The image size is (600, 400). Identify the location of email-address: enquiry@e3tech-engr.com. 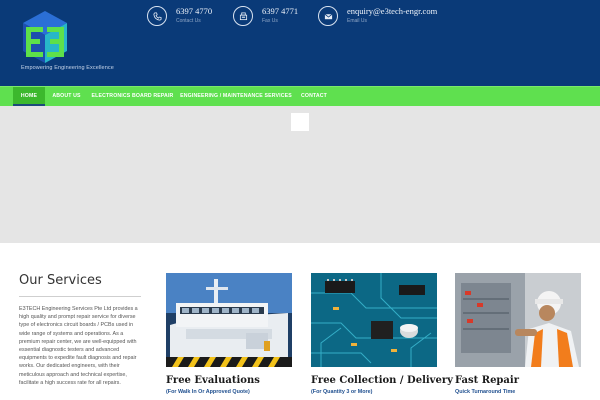
(392, 11).